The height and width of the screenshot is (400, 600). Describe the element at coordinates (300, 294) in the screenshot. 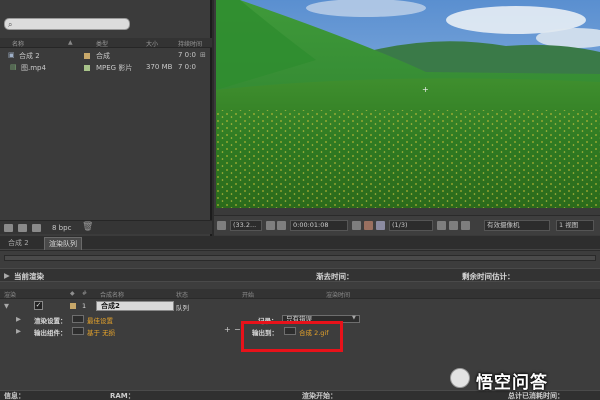

I see `render-queue-header: 渲染 ◆ # 合成名称 状态 开始 渲染时间` at that location.